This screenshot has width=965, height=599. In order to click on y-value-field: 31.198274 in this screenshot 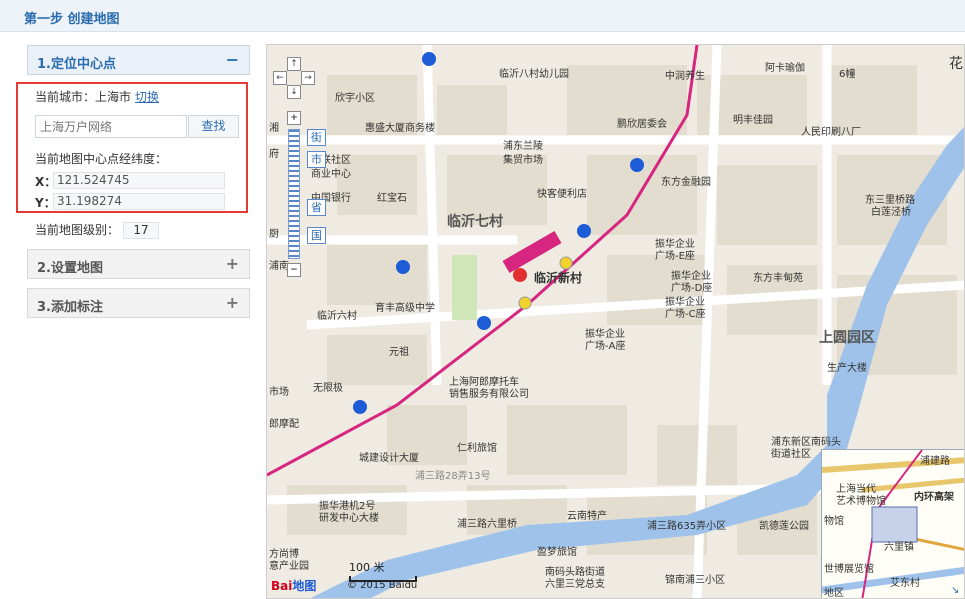, I will do `click(139, 201)`.